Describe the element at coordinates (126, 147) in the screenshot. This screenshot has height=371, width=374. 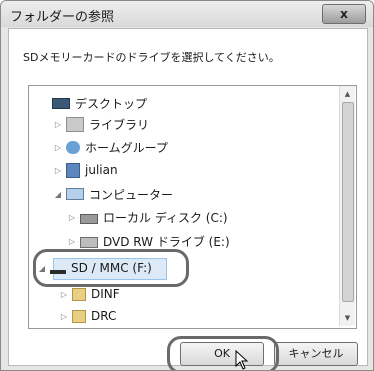
I see `tree-item-label: ホームグループ` at that location.